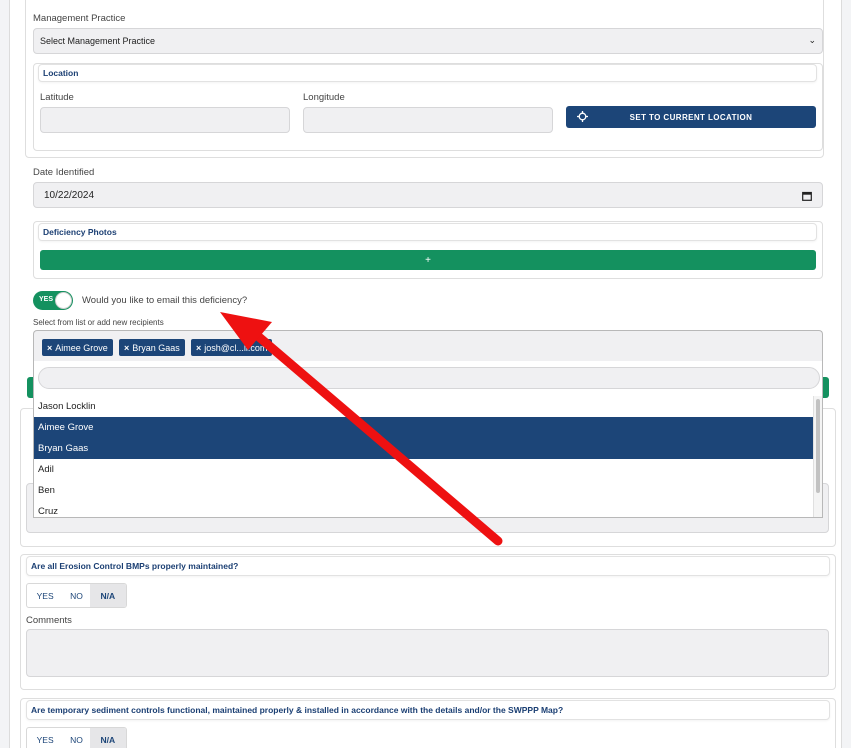 The height and width of the screenshot is (748, 851). I want to click on dropdown-scrollbar, so click(817, 456).